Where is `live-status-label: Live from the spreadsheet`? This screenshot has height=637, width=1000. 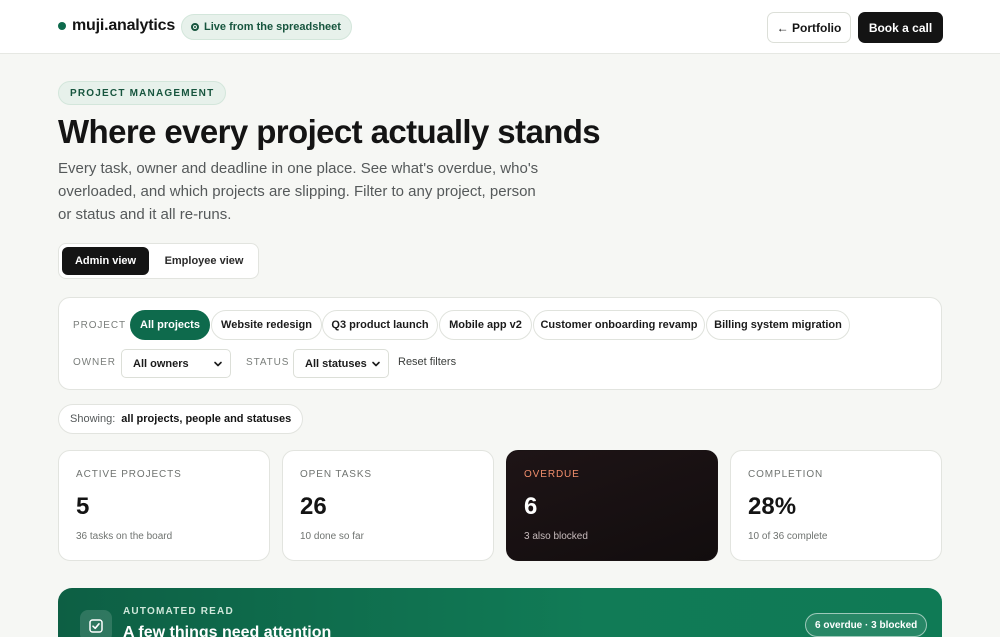 live-status-label: Live from the spreadsheet is located at coordinates (272, 27).